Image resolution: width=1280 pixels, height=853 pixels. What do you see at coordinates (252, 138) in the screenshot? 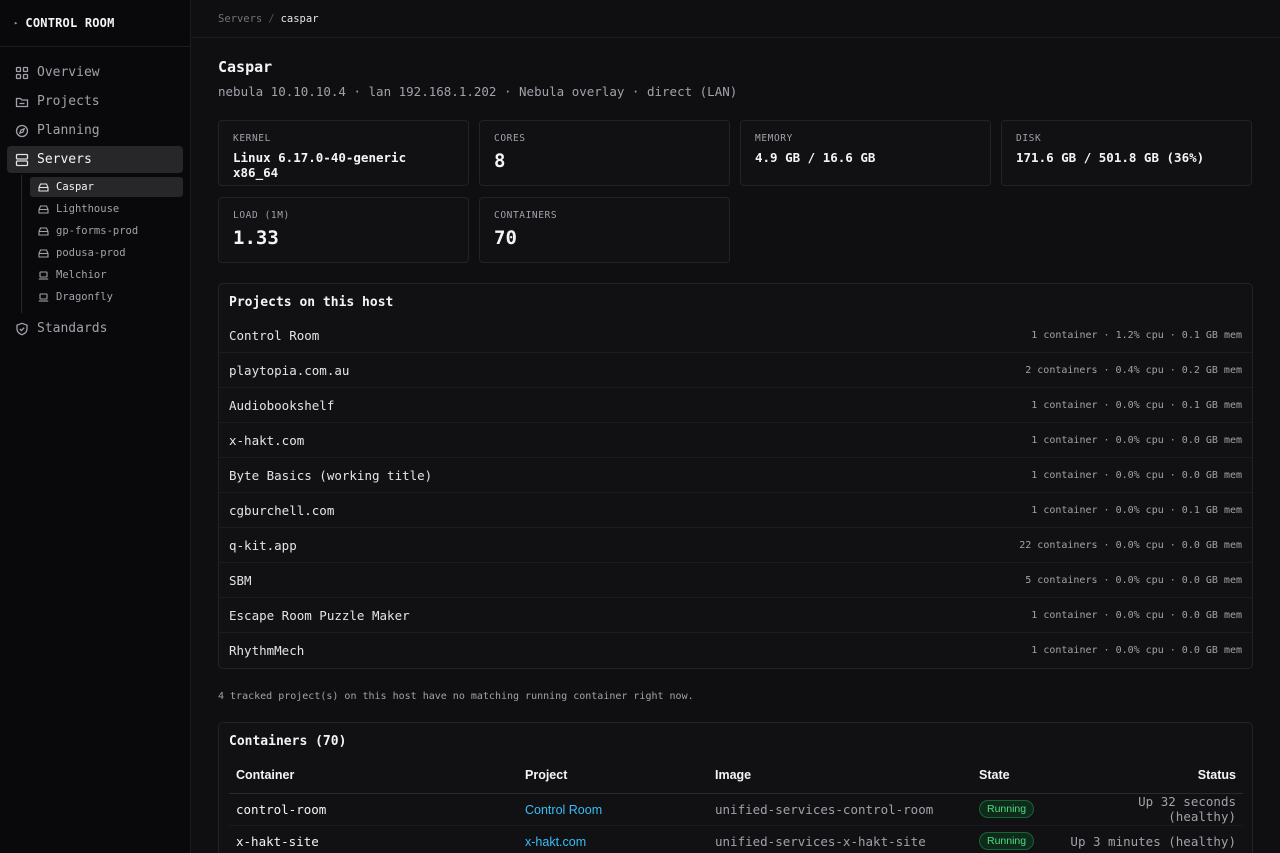
I see `stat-label: KERNEL` at bounding box center [252, 138].